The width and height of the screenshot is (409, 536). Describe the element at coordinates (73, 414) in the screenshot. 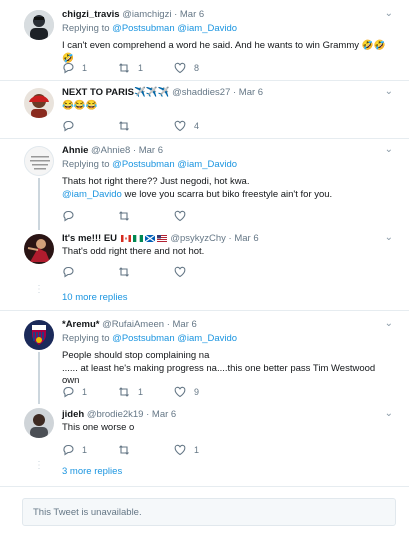

I see `display-name: jideh` at that location.